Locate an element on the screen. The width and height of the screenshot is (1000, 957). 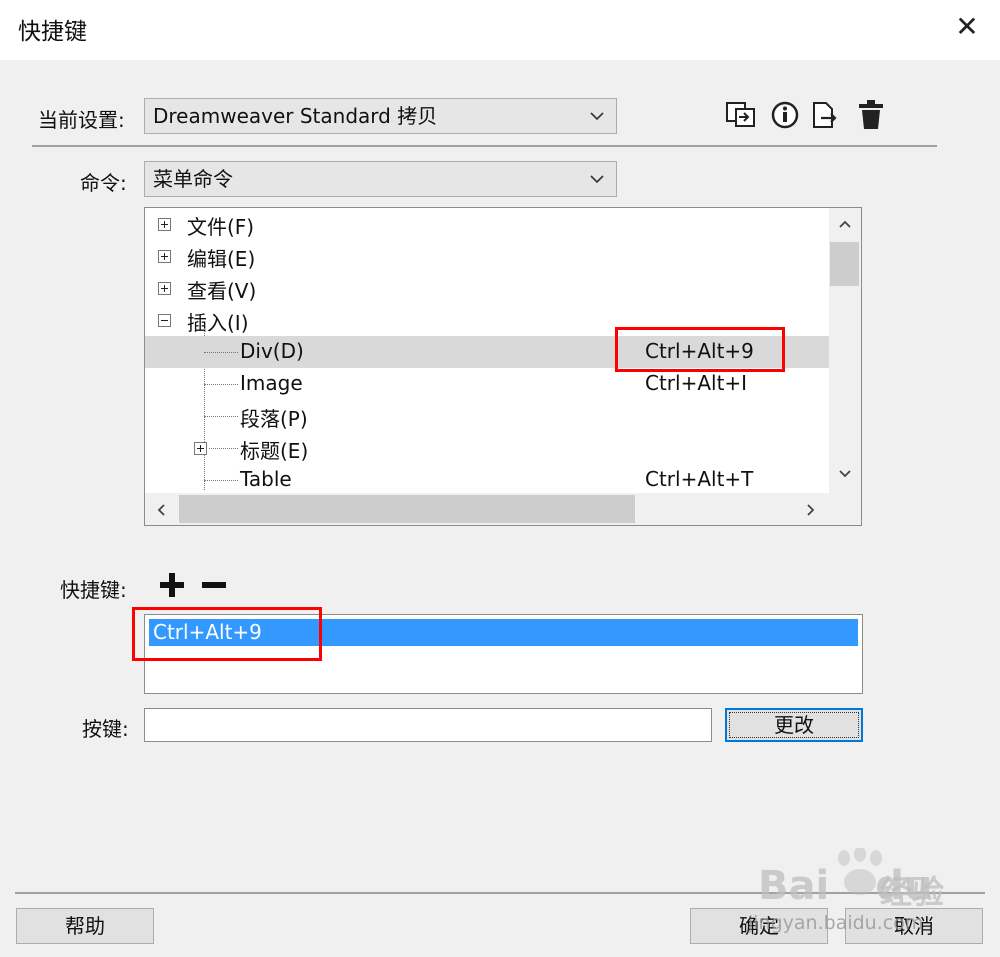
shortcuts-label: 快捷键: is located at coordinates (93, 590).